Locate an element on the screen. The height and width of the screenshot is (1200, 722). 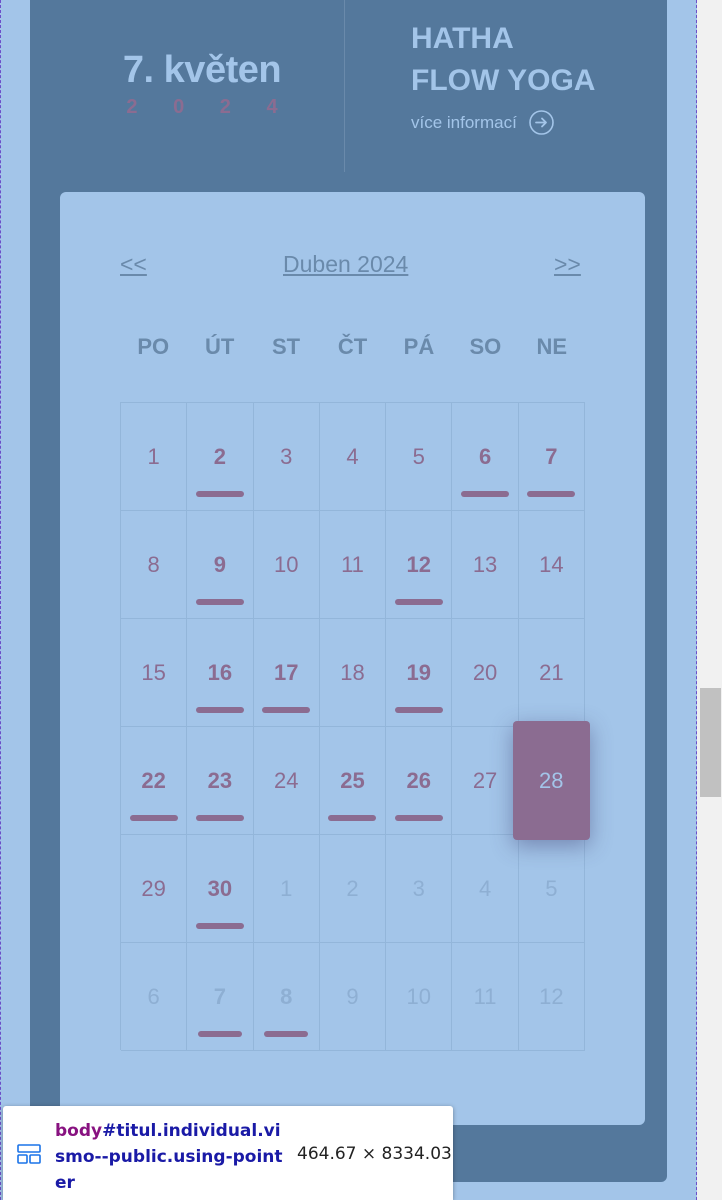
day-number: 15 is located at coordinates (153, 672).